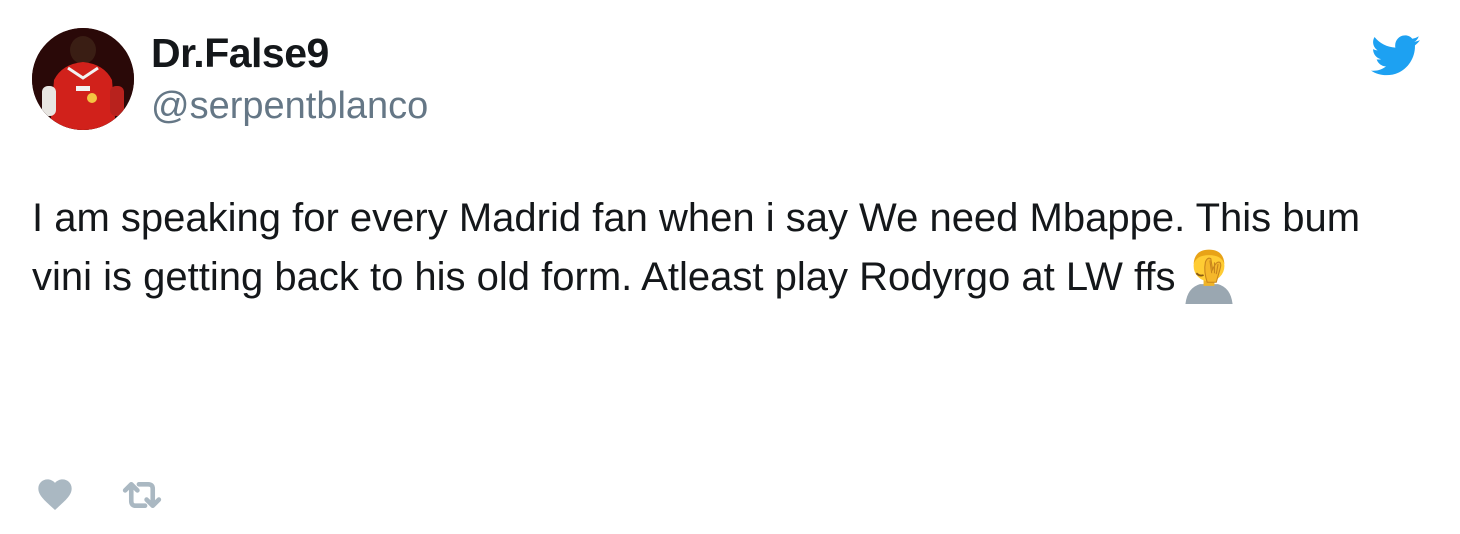 This screenshot has height=534, width=1460. I want to click on face-palm-emoji-icon, so click(1208, 276).